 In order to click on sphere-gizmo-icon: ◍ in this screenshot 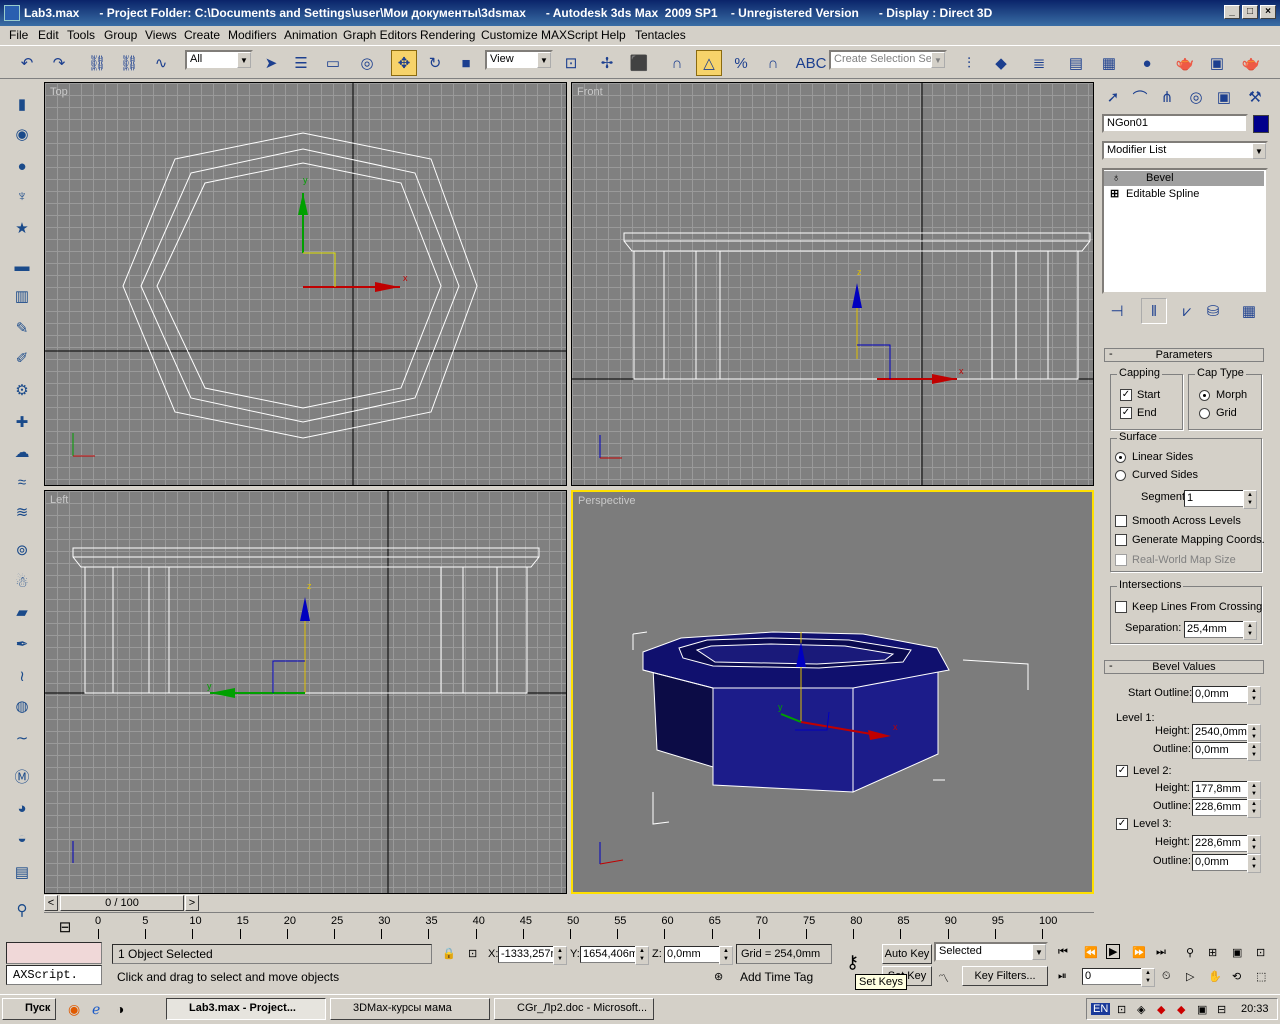, I will do `click(22, 706)`.